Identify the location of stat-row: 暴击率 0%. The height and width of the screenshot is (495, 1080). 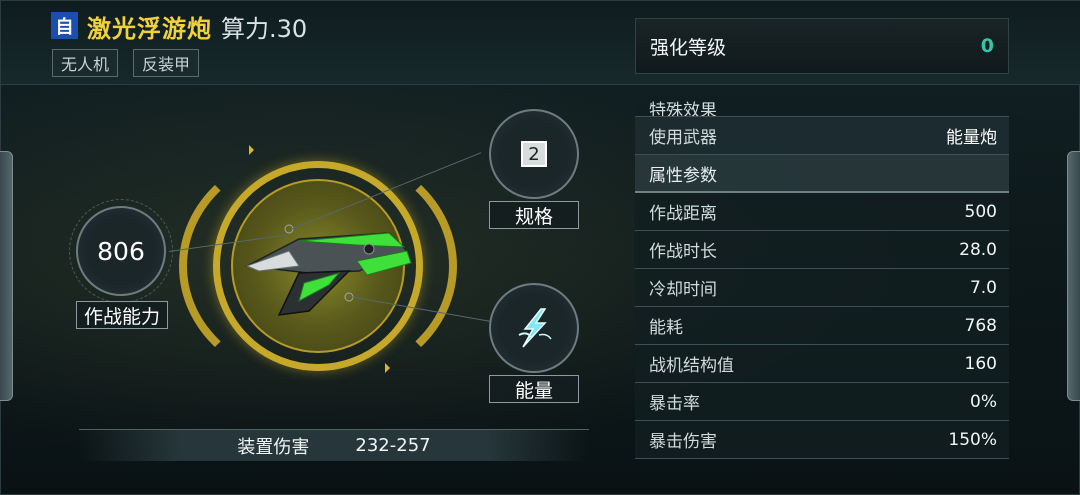
(822, 402).